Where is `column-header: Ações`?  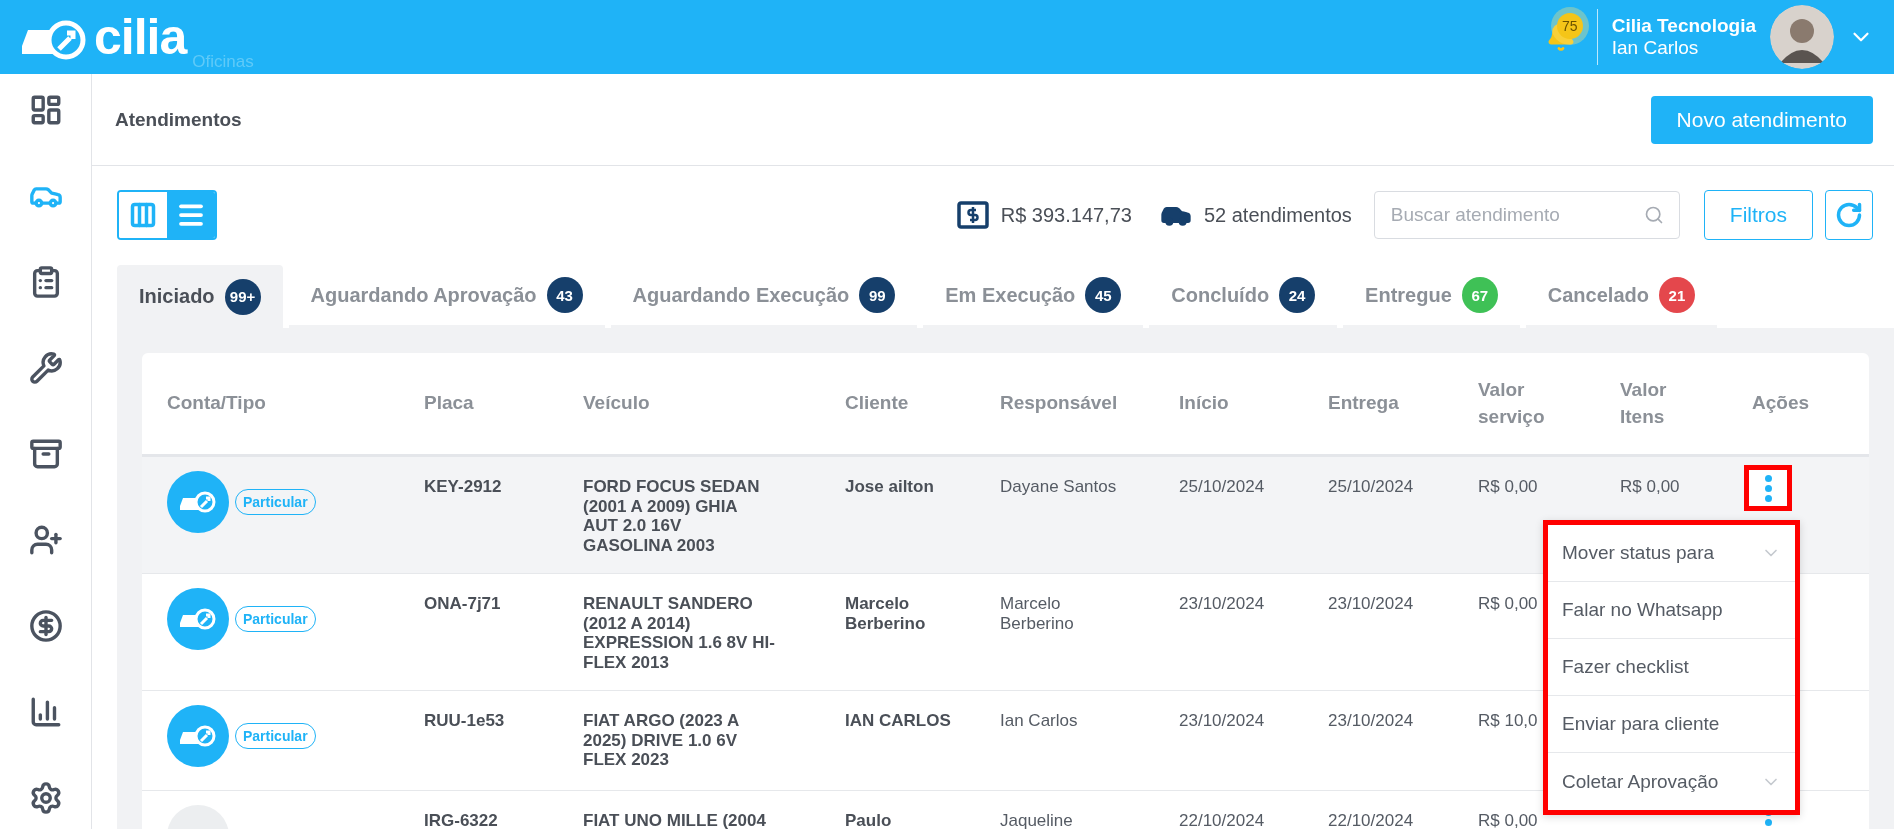
column-header: Ações is located at coordinates (1781, 403).